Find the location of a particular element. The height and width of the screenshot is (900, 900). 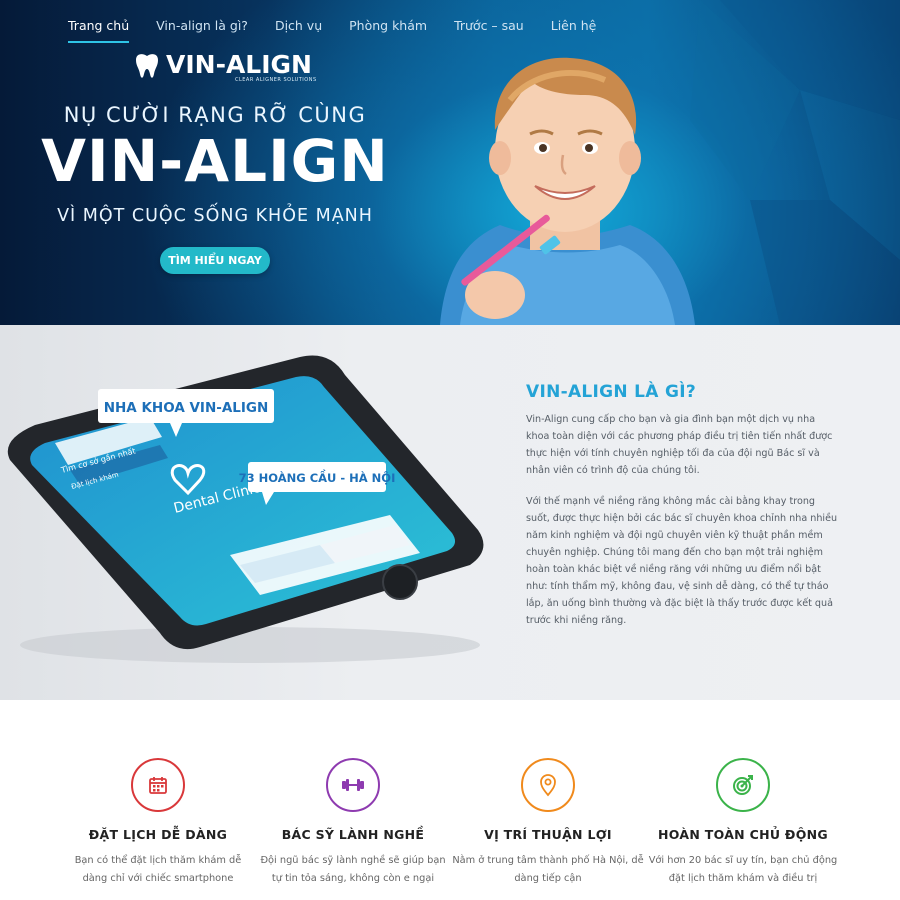

smiling-child-image is located at coordinates (567, 191).